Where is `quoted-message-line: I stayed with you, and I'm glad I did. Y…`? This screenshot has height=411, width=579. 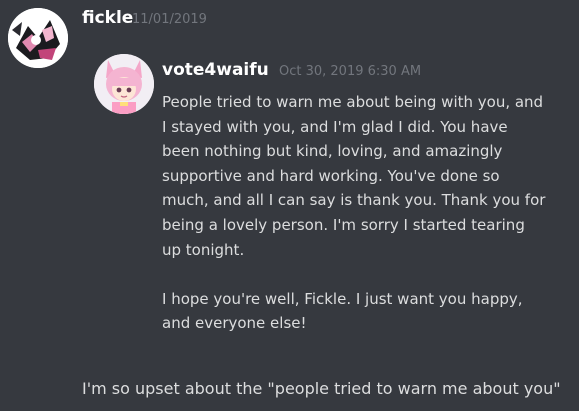 quoted-message-line: I stayed with you, and I'm glad I did. Y… is located at coordinates (335, 126).